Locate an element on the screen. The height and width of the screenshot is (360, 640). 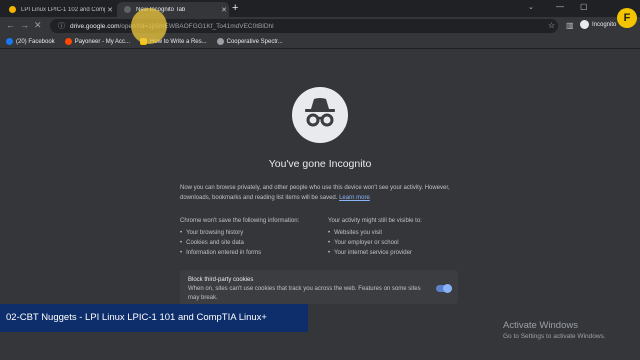
url-host: drive.google.com is located at coordinates (95, 26).